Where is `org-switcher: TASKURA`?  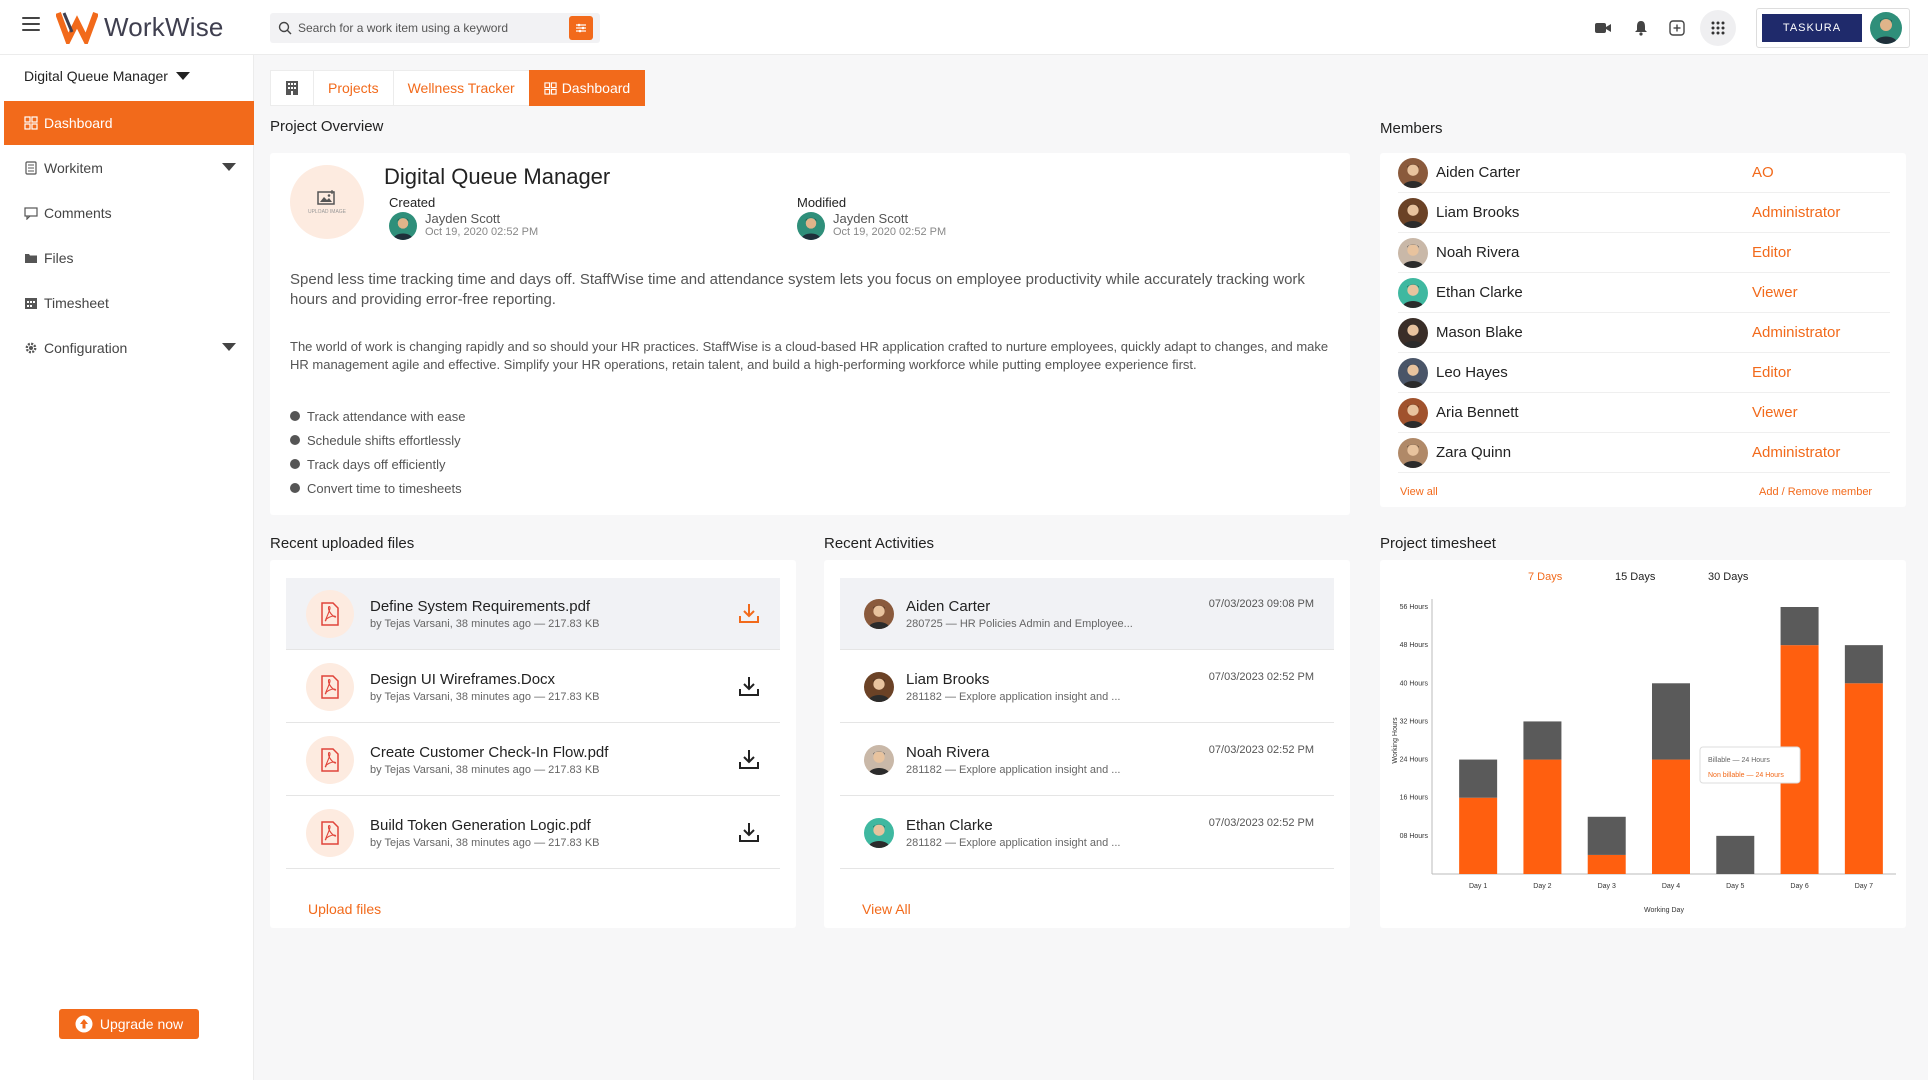 org-switcher: TASKURA is located at coordinates (1833, 28).